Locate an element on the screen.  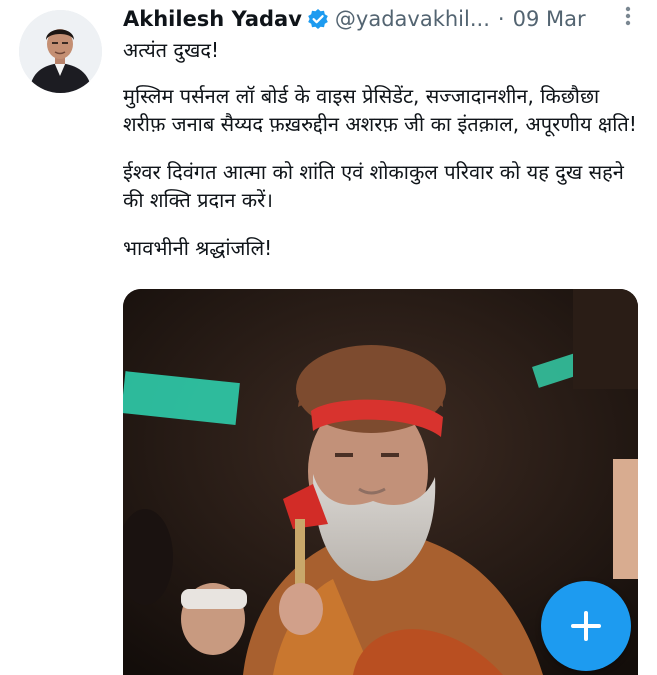
avatar-image is located at coordinates (60, 51).